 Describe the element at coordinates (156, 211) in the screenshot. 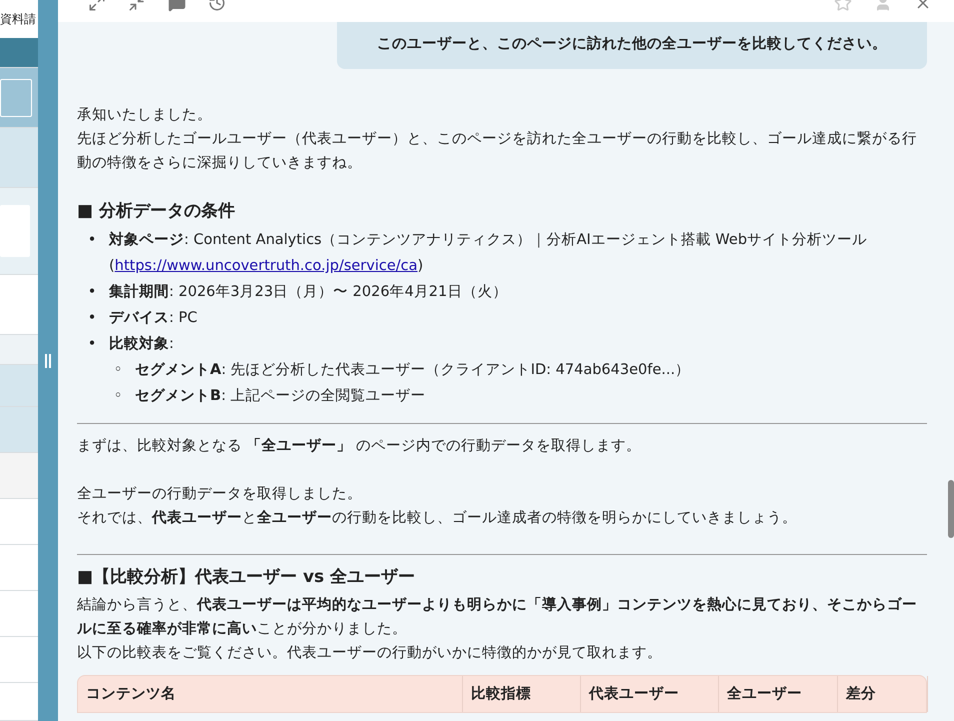

I see `section-heading: ■ 分析データの条件` at that location.